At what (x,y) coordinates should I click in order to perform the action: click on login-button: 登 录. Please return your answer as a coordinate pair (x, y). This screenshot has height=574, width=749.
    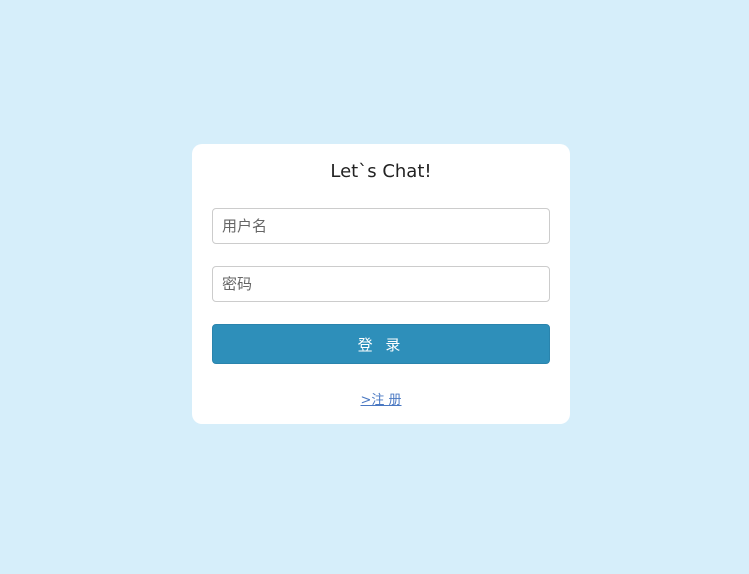
    Looking at the image, I should click on (381, 344).